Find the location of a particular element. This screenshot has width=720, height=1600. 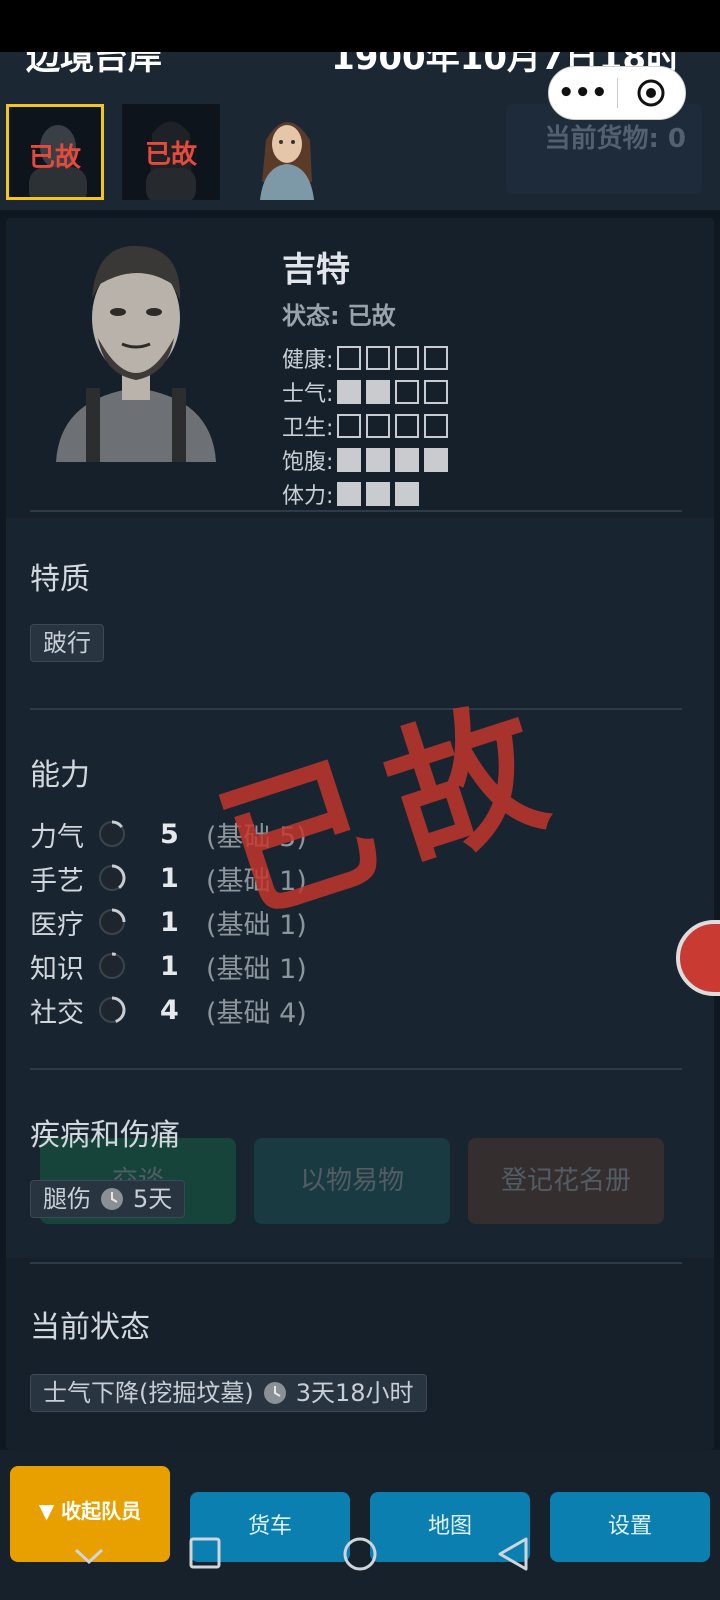

ability-base: (基础 4) is located at coordinates (256, 1013).